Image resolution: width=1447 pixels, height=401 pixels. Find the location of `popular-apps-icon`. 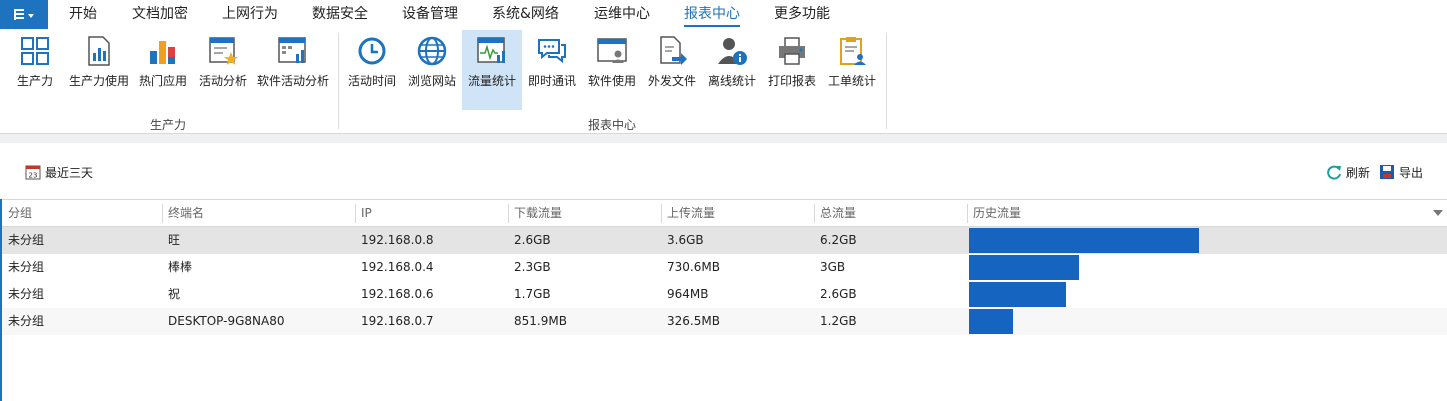

popular-apps-icon is located at coordinates (162, 52).